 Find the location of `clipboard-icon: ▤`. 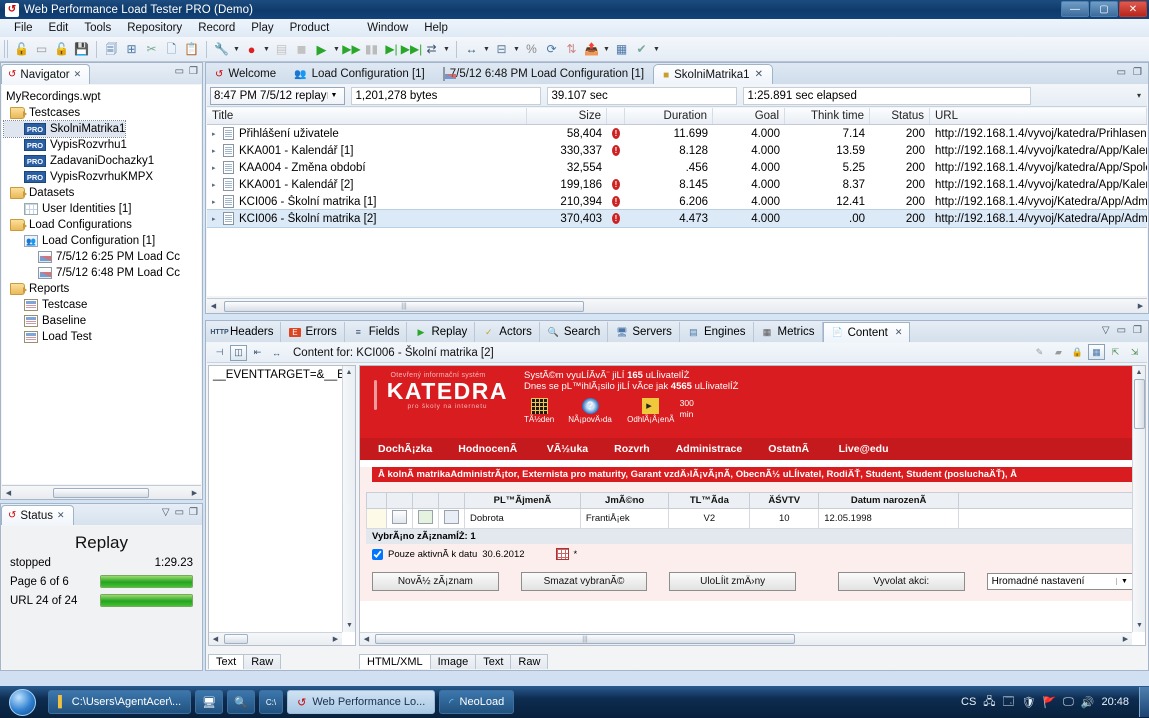

clipboard-icon: ▤ is located at coordinates (281, 49).